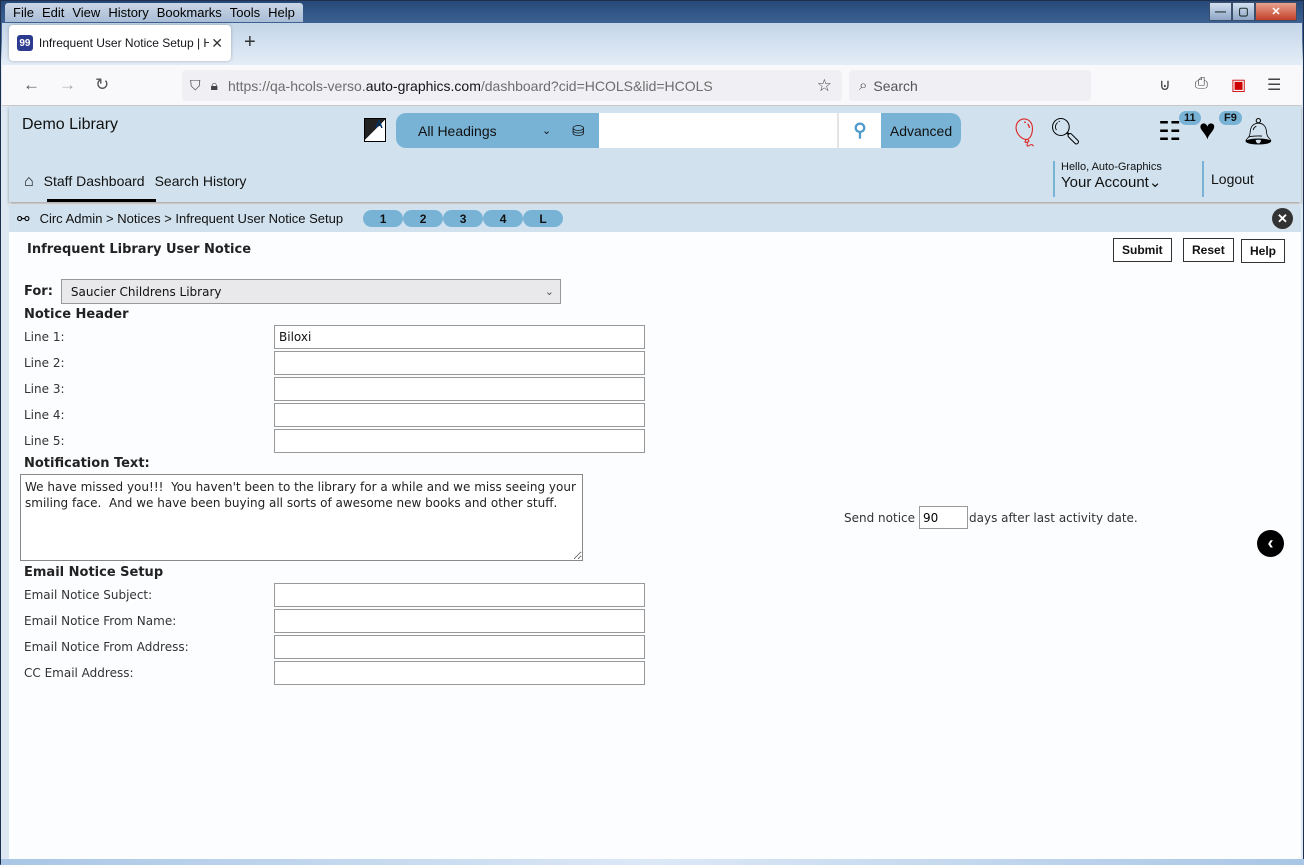 This screenshot has width=1304, height=865. What do you see at coordinates (67, 85) in the screenshot?
I see `forward-icon: →` at bounding box center [67, 85].